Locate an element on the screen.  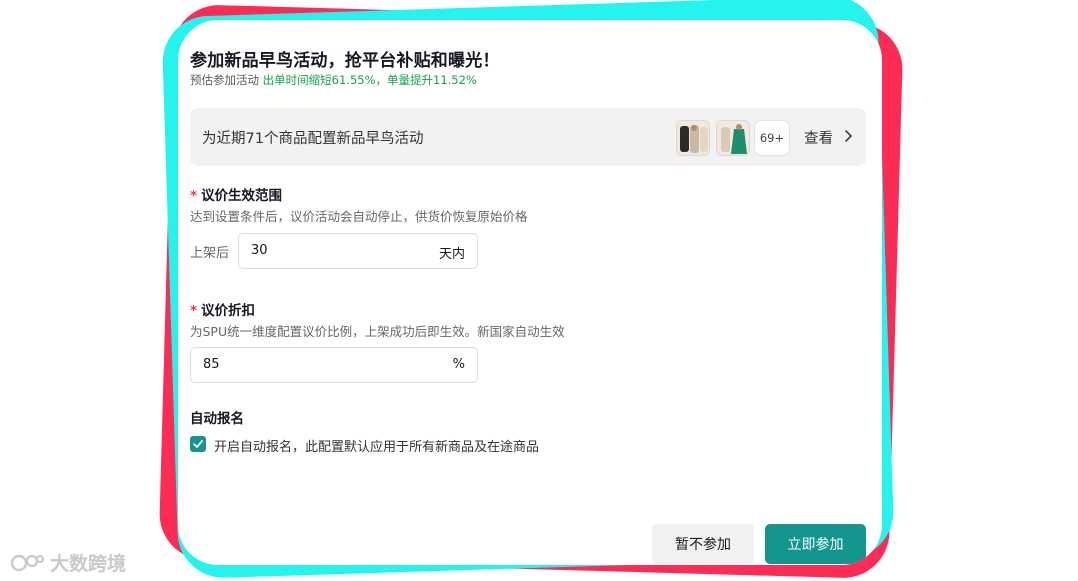
auto-enroll-label: 自动报名 is located at coordinates (217, 419).